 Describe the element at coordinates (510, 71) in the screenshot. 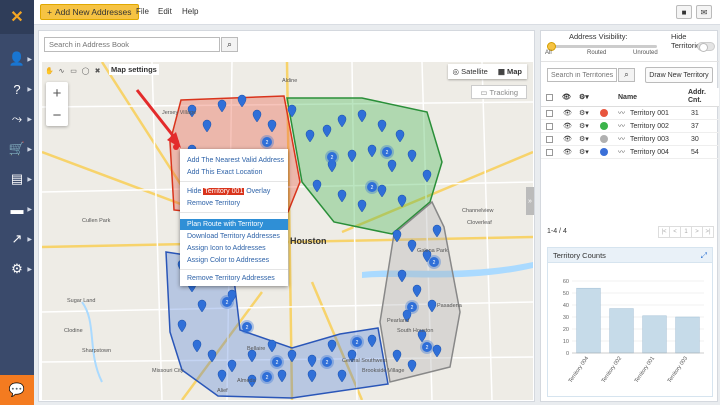

I see `map-option: ▦ Map` at that location.